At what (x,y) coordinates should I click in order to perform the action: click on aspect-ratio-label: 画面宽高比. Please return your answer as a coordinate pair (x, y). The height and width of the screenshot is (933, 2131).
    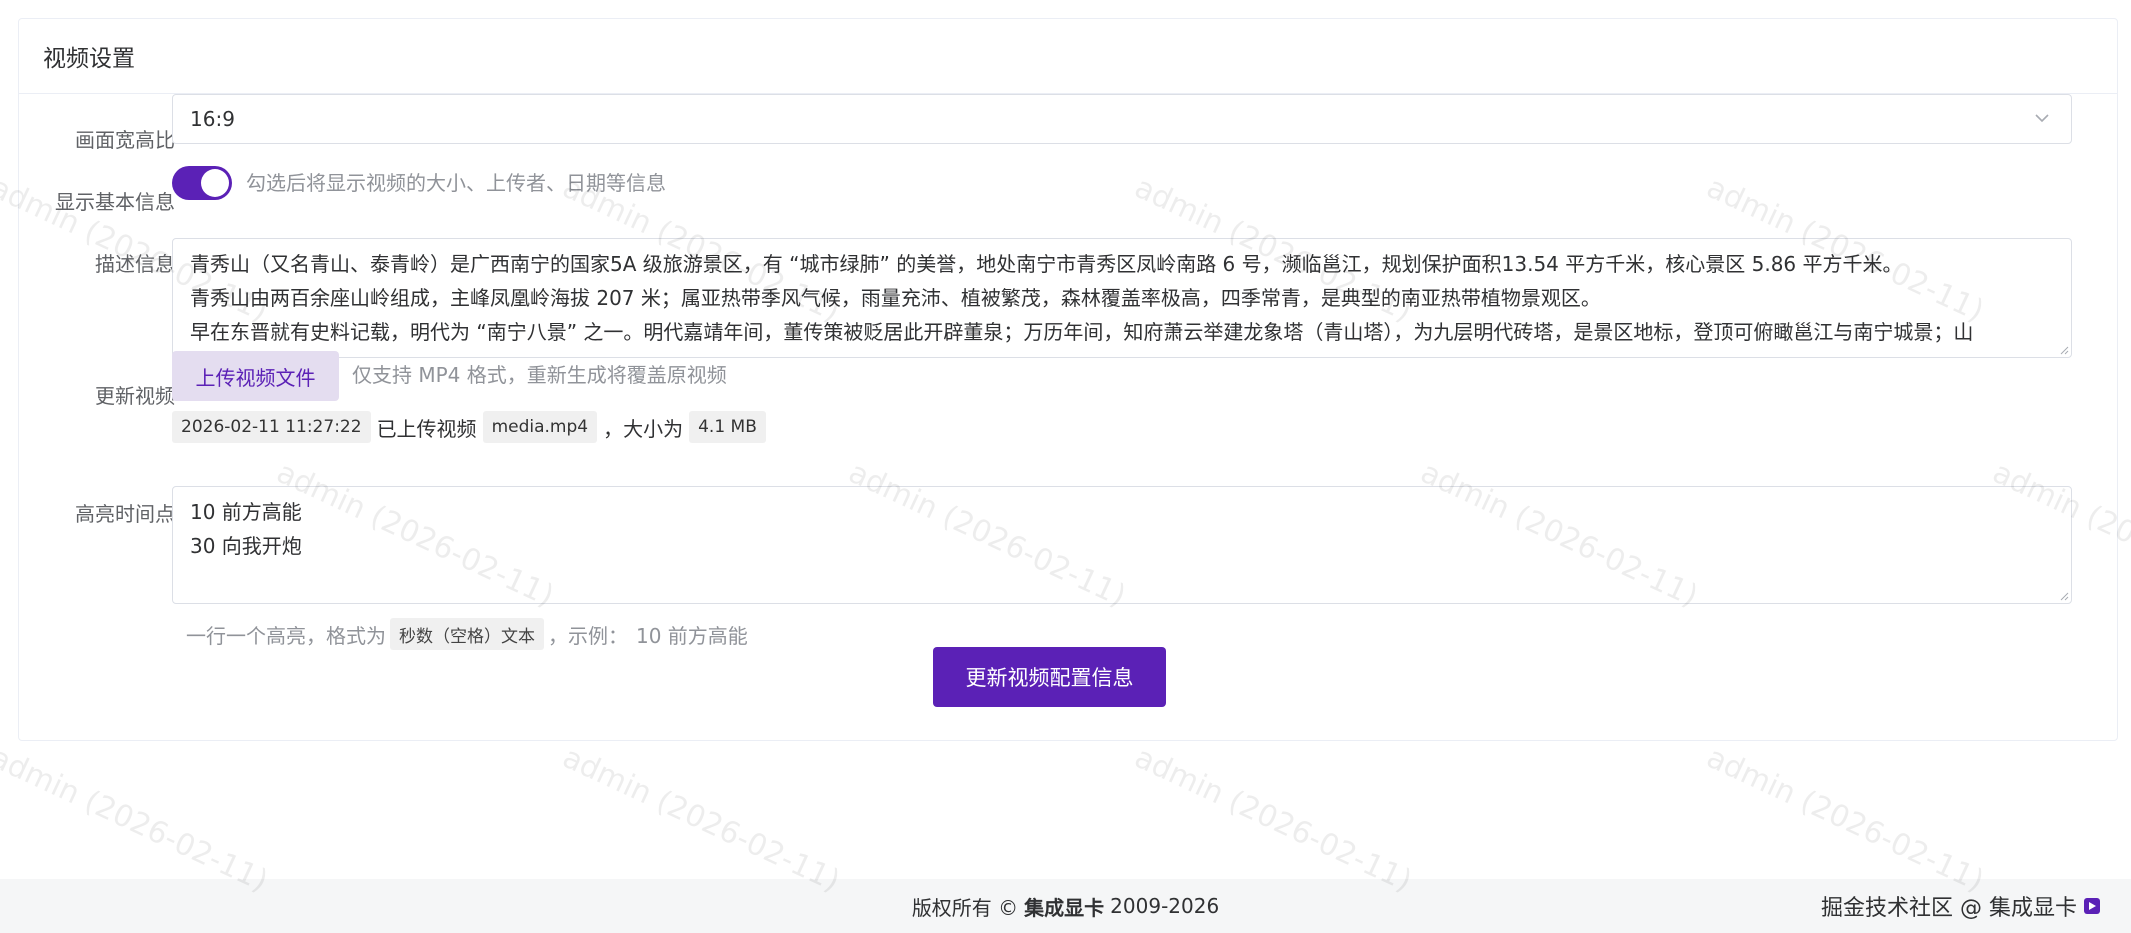
    Looking at the image, I should click on (125, 140).